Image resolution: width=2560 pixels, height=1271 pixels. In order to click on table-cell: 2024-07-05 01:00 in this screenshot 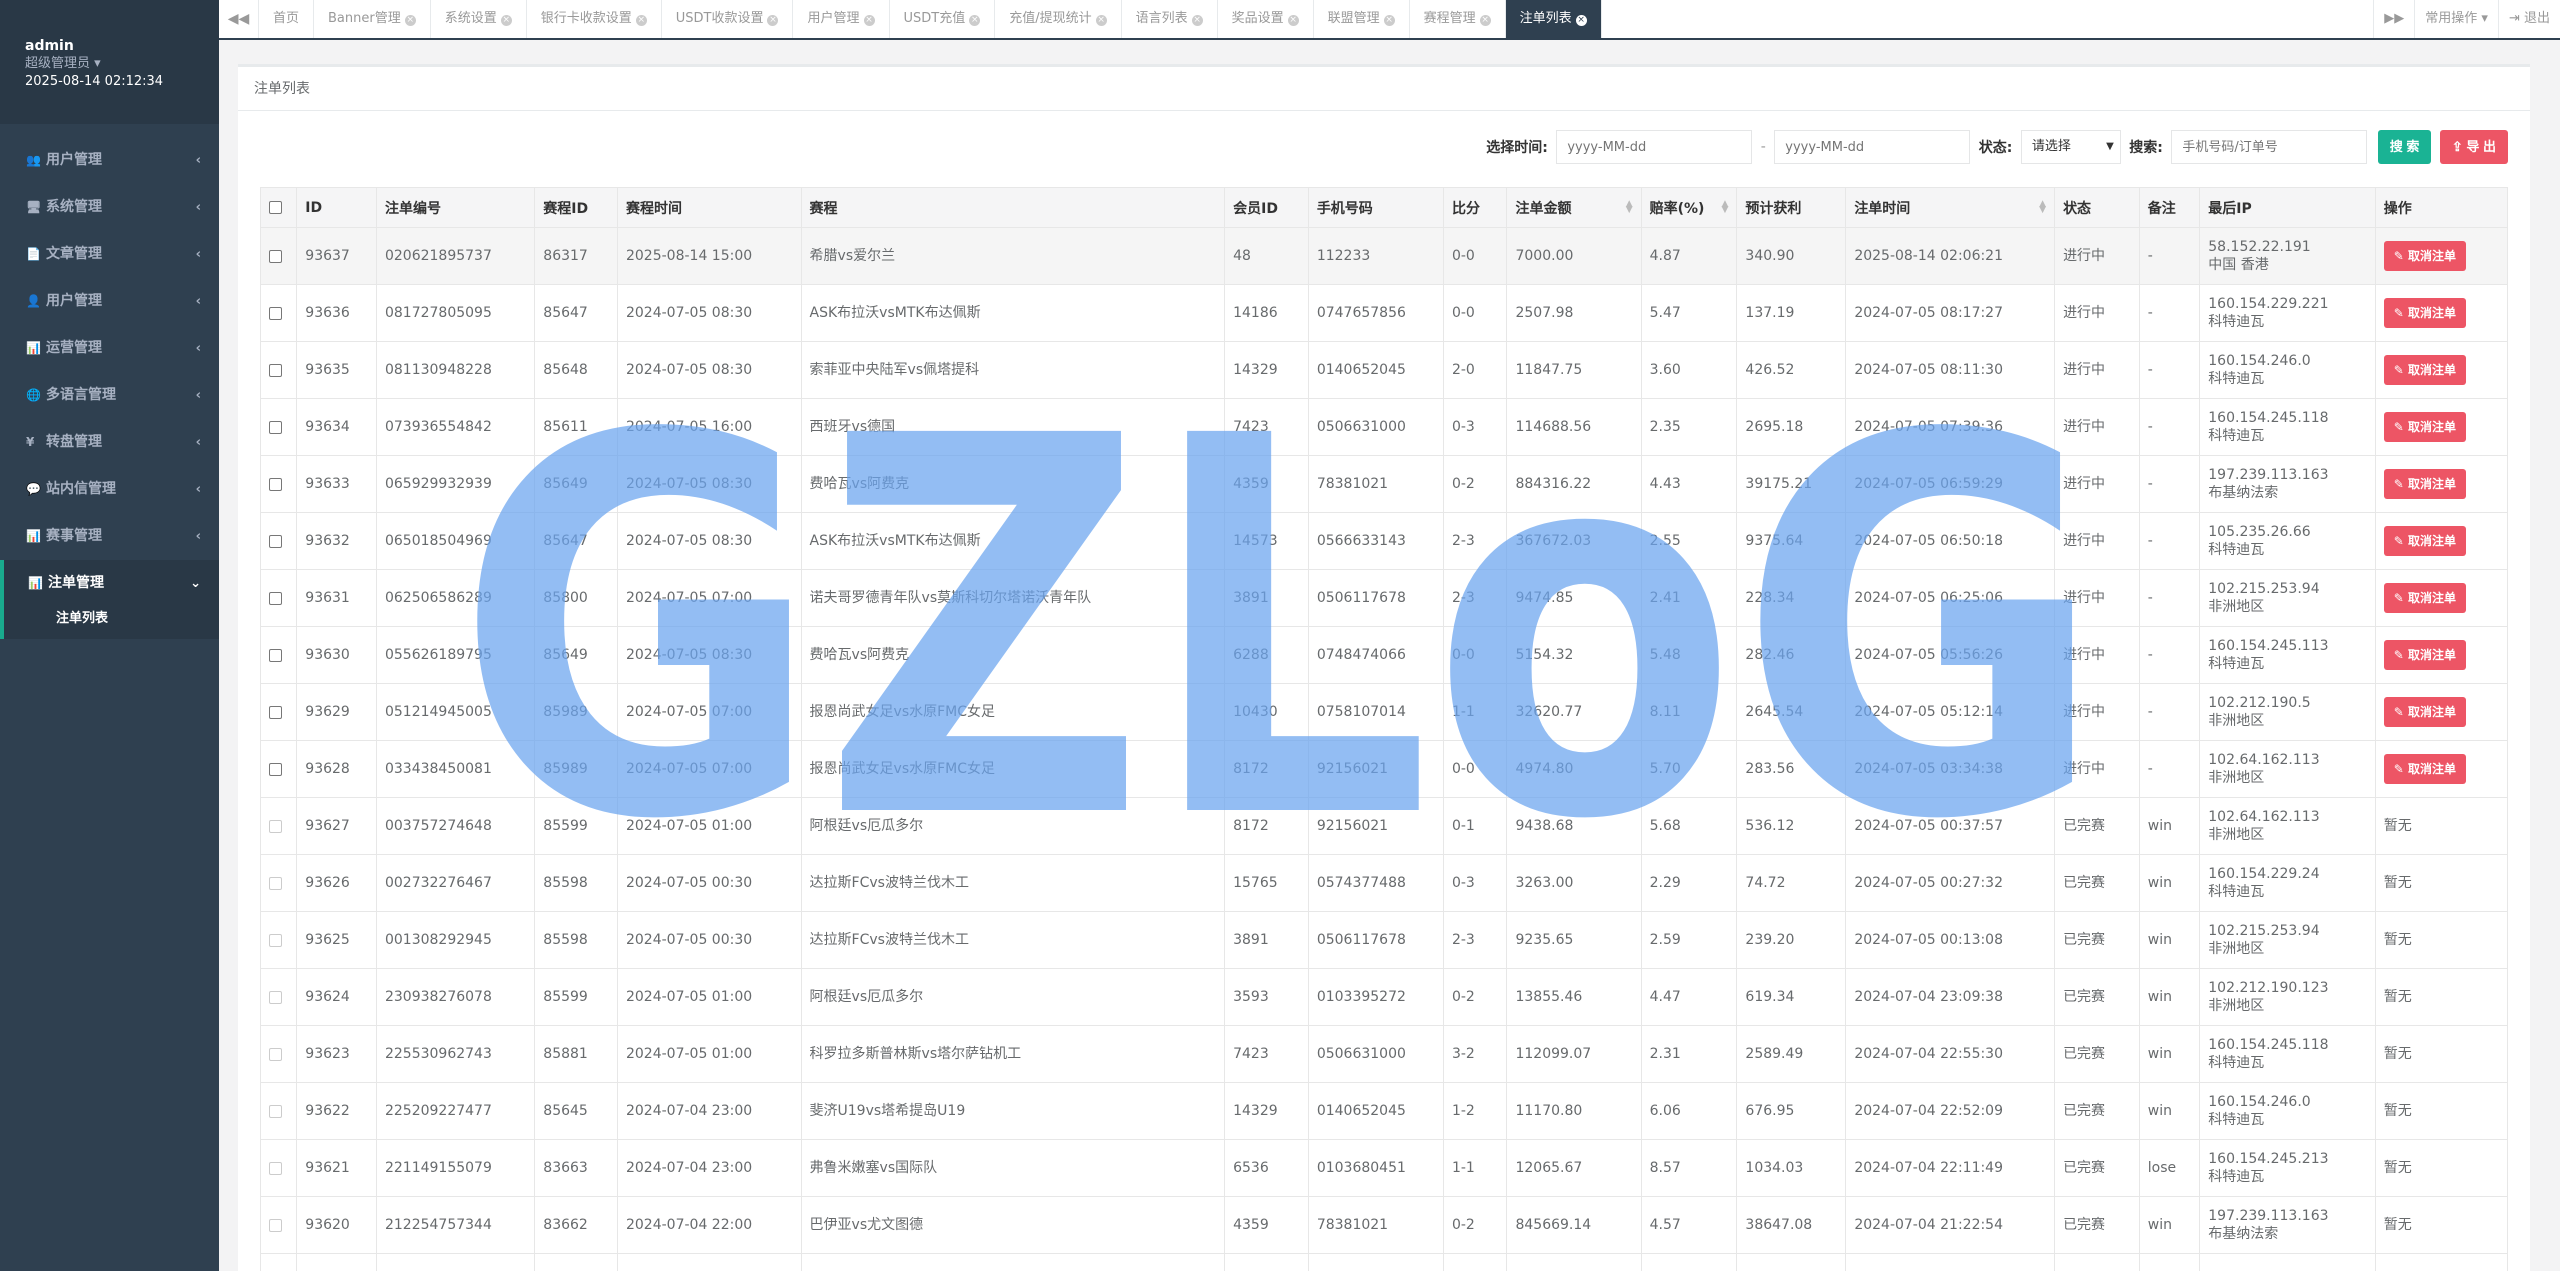, I will do `click(709, 1054)`.